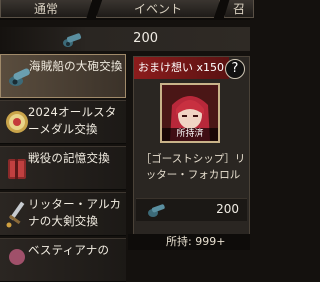 Image resolution: width=320 pixels, height=282 pixels. What do you see at coordinates (193, 167) in the screenshot?
I see `item-name: ［ゴーストシップ］リッター・フォカロル` at bounding box center [193, 167].